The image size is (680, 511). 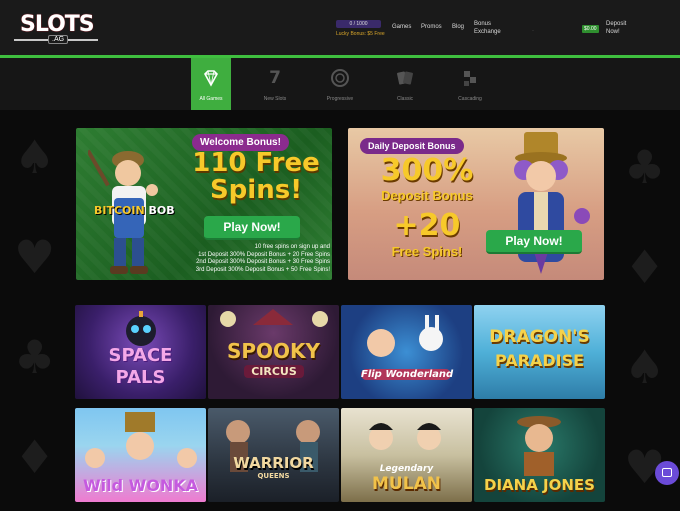 What do you see at coordinates (491, 28) in the screenshot?
I see `nav-bonus-exchange: Bonus Exchange` at bounding box center [491, 28].